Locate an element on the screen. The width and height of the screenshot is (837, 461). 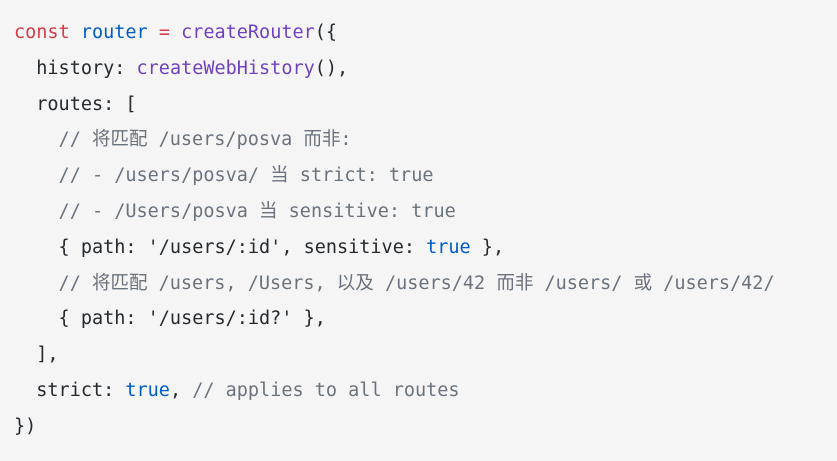
code-token: = is located at coordinates (164, 32).